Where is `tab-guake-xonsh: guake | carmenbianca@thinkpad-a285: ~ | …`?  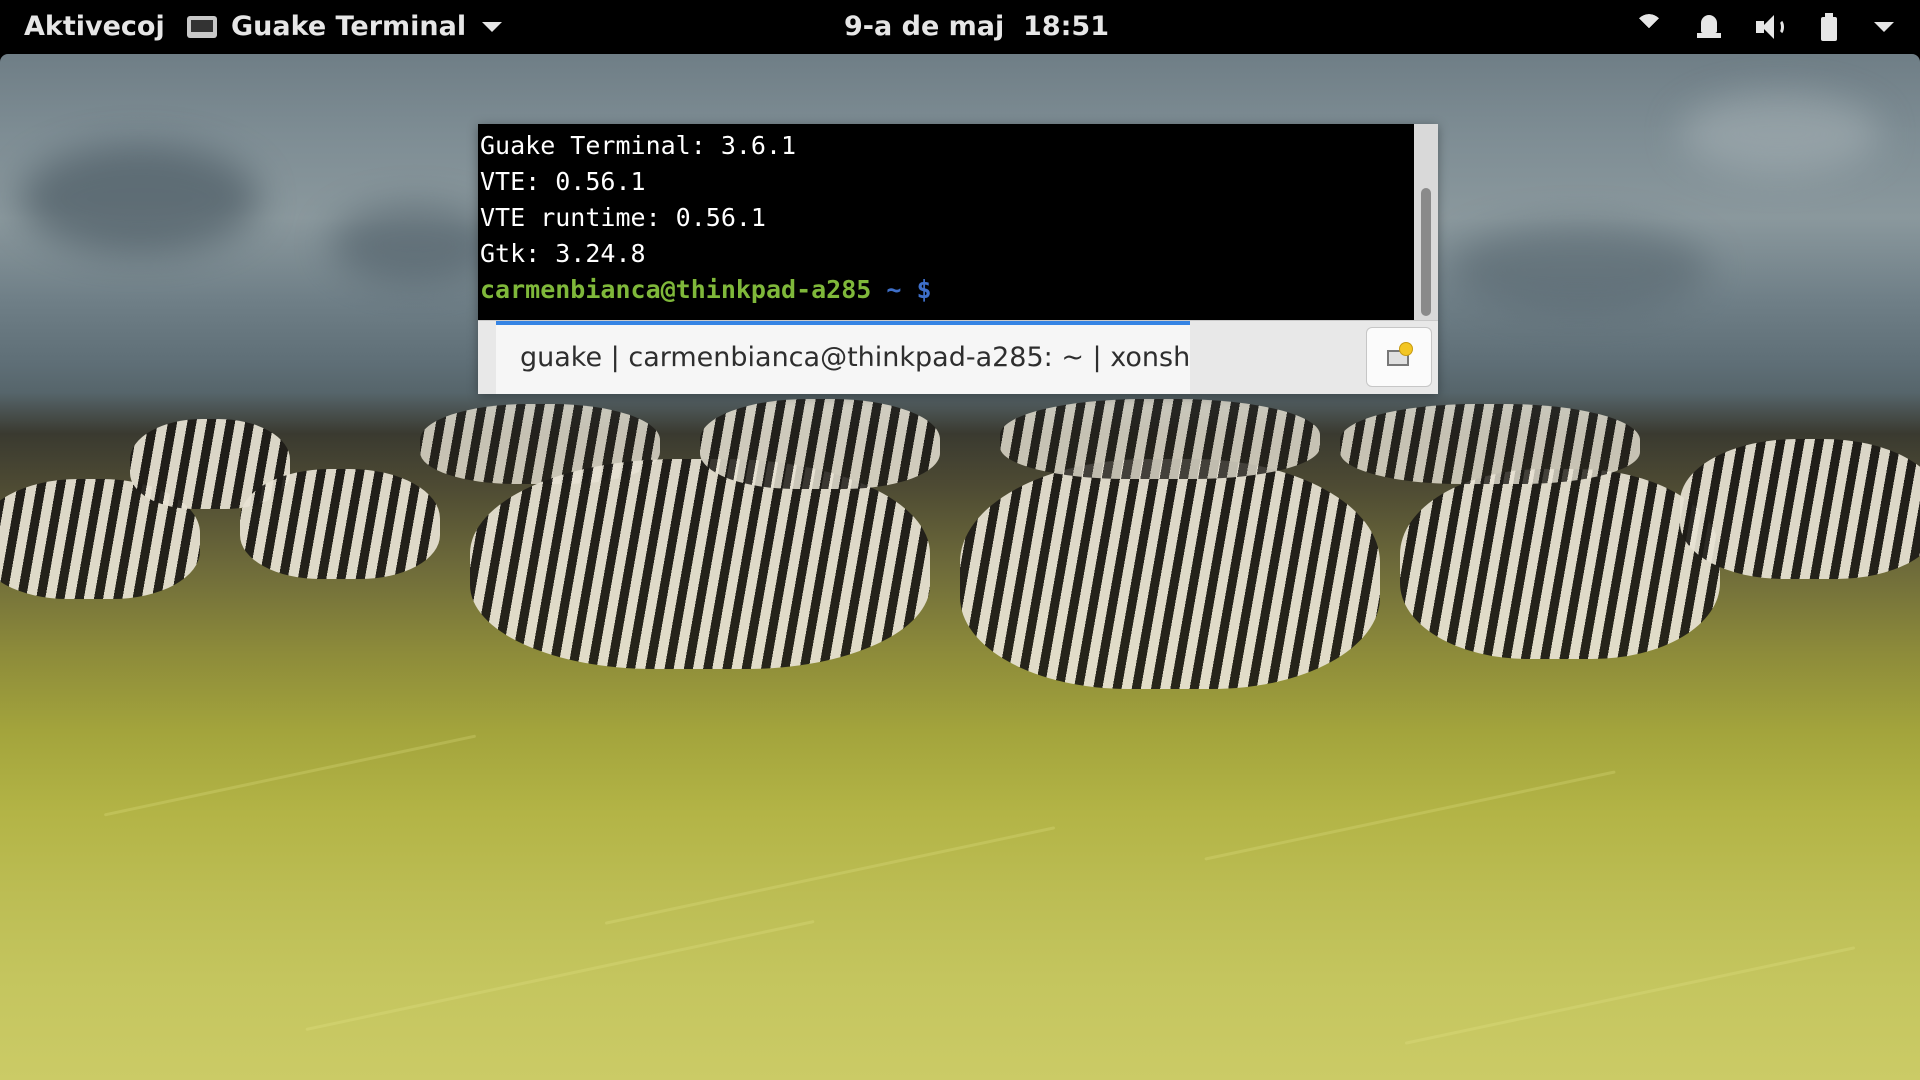
tab-guake-xonsh: guake | carmenbianca@thinkpad-a285: ~ | … is located at coordinates (843, 357).